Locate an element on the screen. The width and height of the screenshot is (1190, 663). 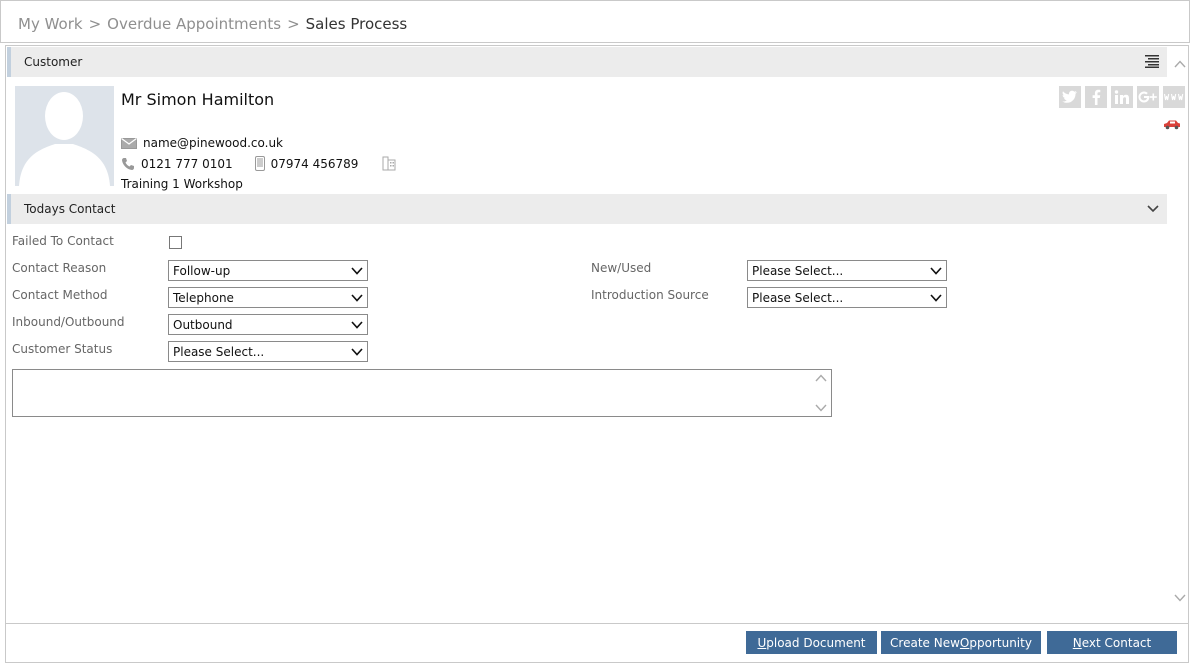
breadcrumb-item-my-work: My Work is located at coordinates (50, 24).